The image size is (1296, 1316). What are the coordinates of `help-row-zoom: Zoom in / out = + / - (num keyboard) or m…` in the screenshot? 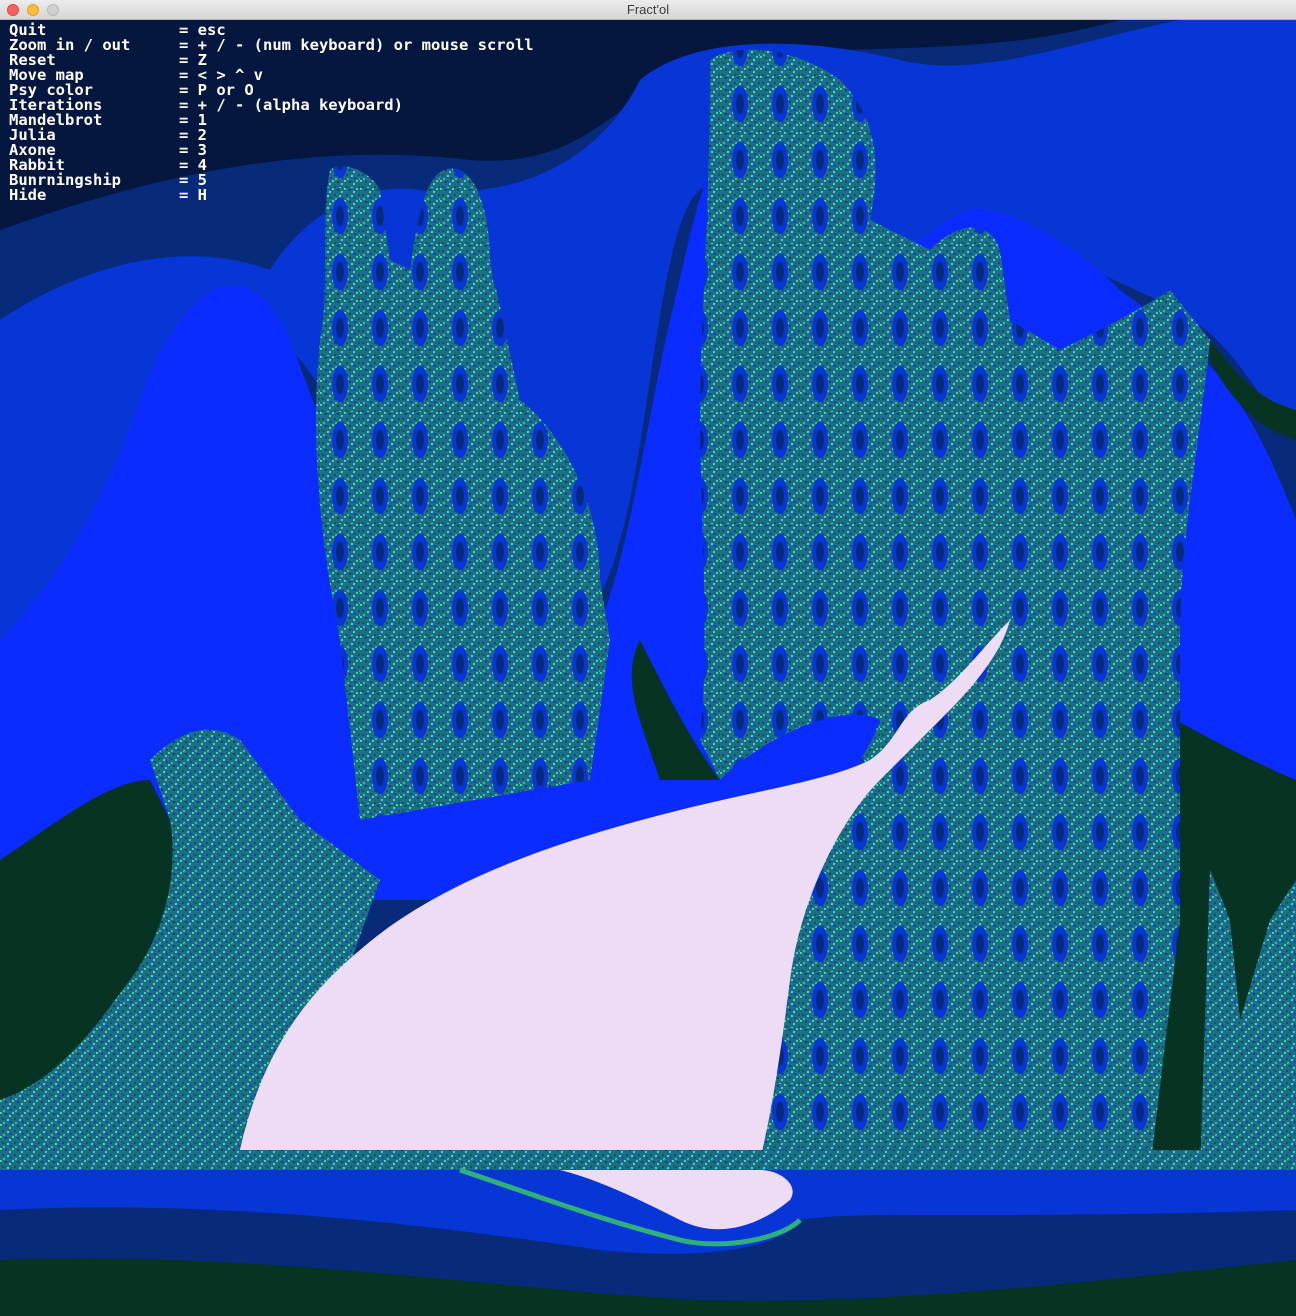 It's located at (271, 45).